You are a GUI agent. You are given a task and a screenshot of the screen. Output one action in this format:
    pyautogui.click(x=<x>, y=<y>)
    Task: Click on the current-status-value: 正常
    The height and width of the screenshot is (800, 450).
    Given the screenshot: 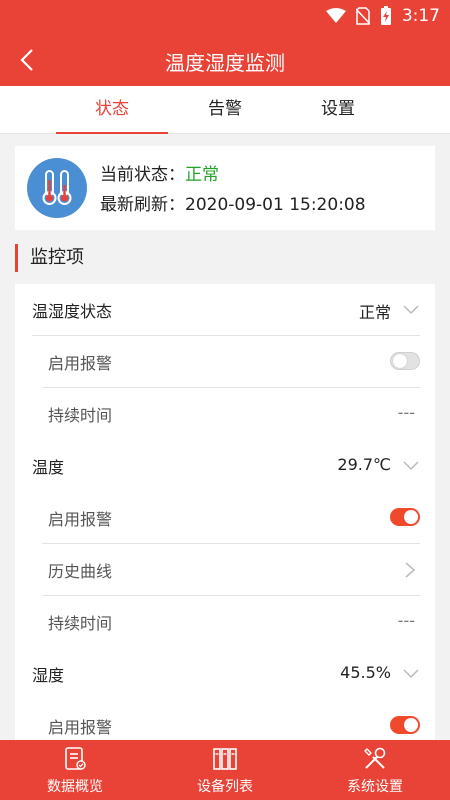 What is the action you would take?
    pyautogui.click(x=202, y=175)
    